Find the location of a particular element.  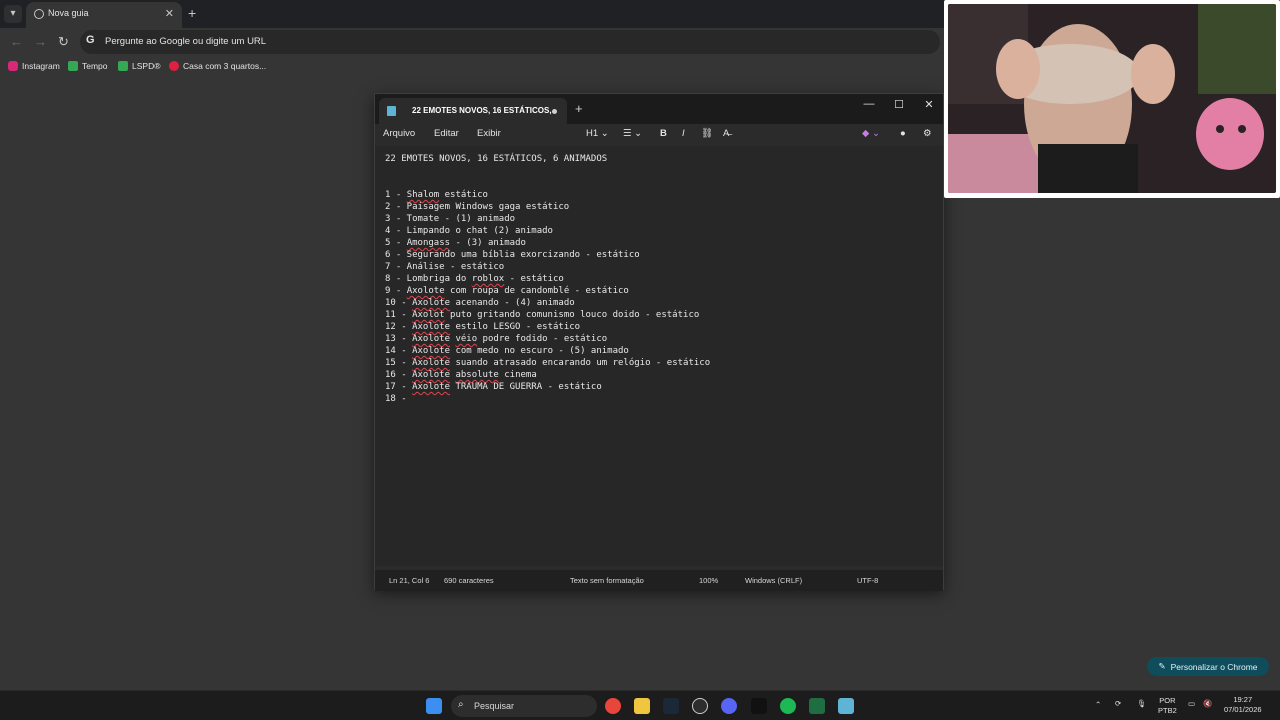

text-line: 17 - Axolote TRAUMA DE GUERRA - estático is located at coordinates (493, 387).